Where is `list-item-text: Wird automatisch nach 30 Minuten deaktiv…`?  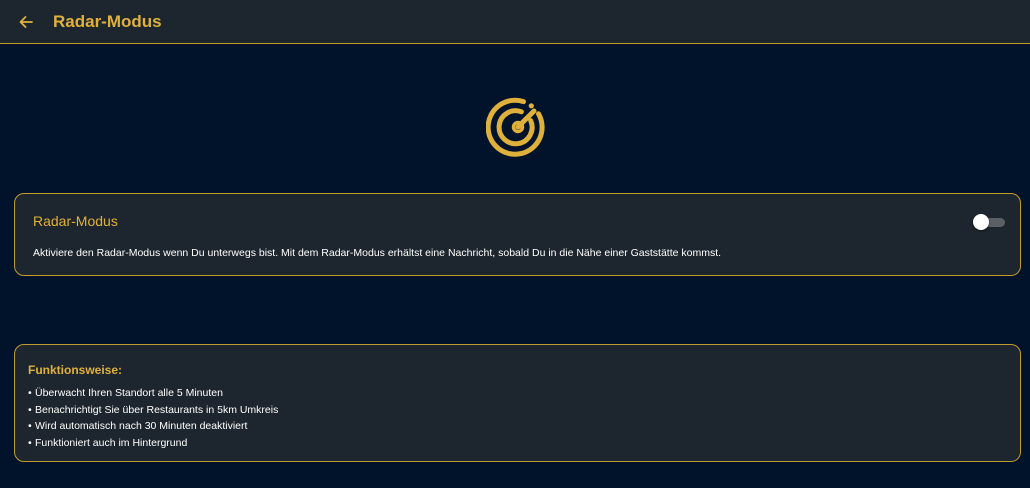 list-item-text: Wird automatisch nach 30 Minuten deaktiv… is located at coordinates (141, 426).